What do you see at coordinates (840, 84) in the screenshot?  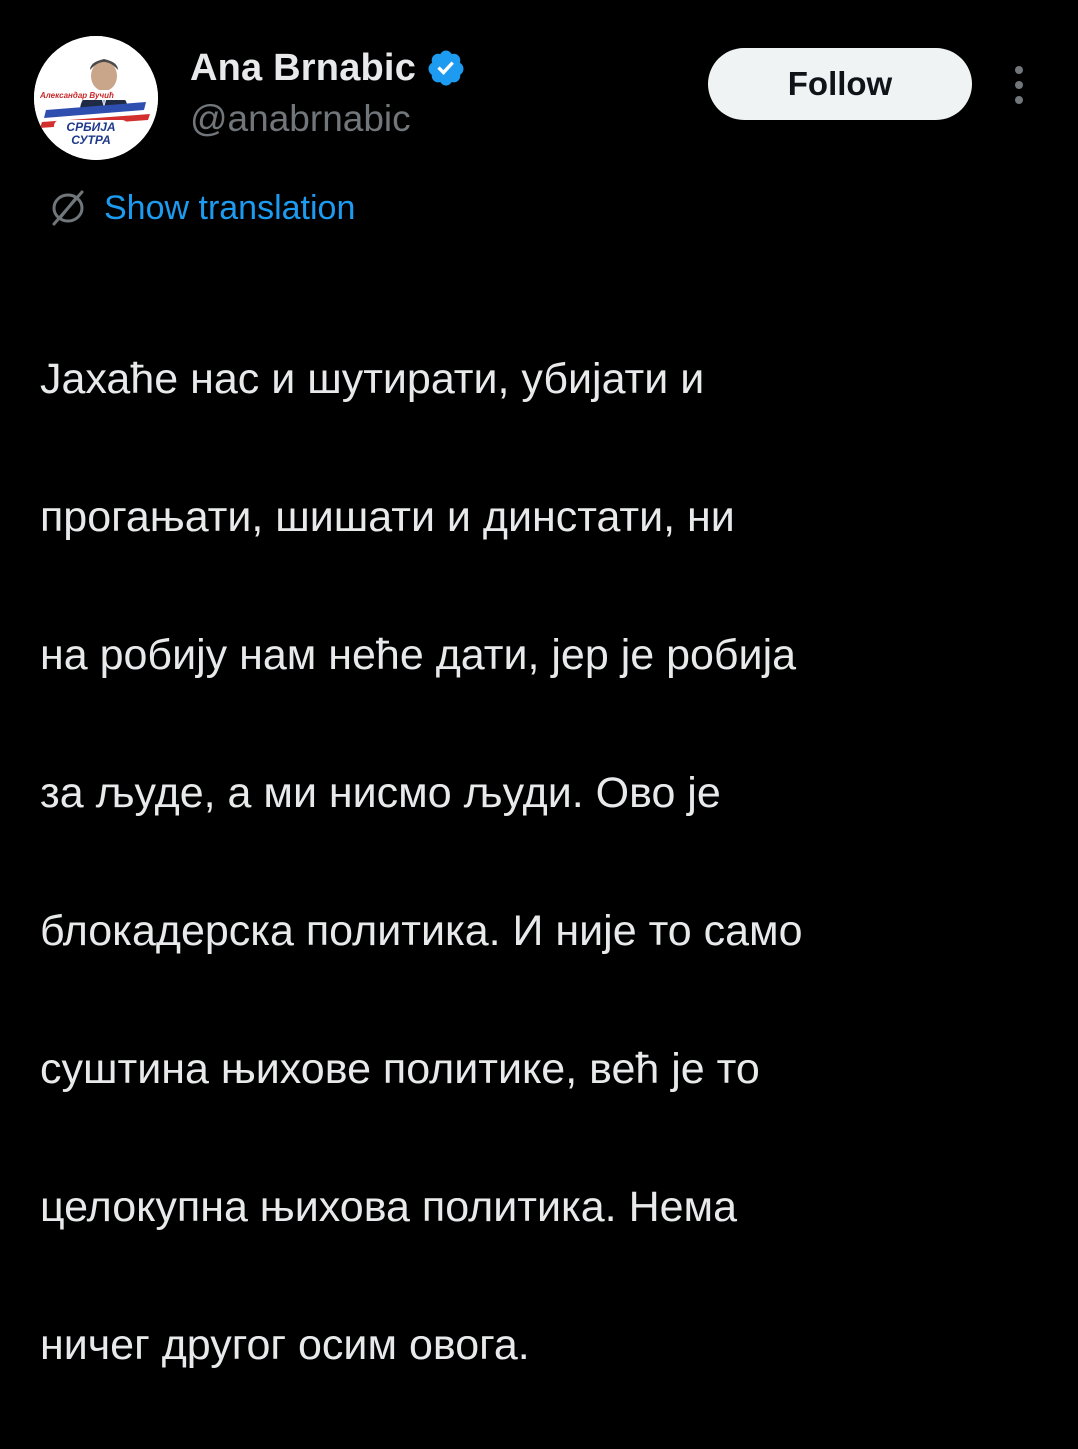 I see `follow-button: Follow` at bounding box center [840, 84].